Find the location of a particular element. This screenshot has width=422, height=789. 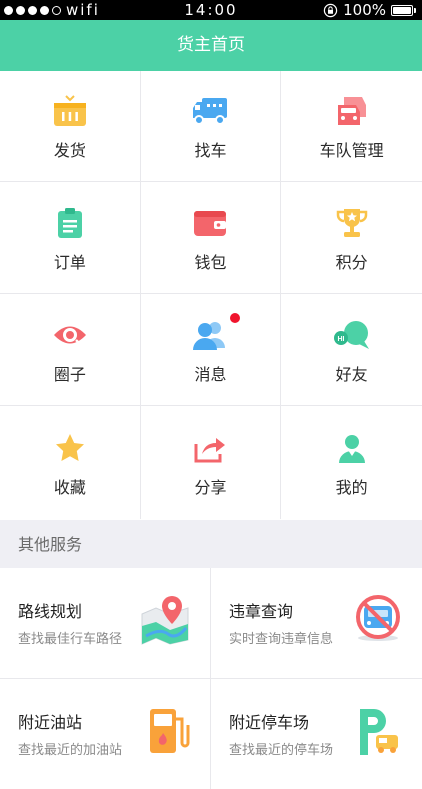

grid-item-ship-goods: 发货 is located at coordinates (70, 126).